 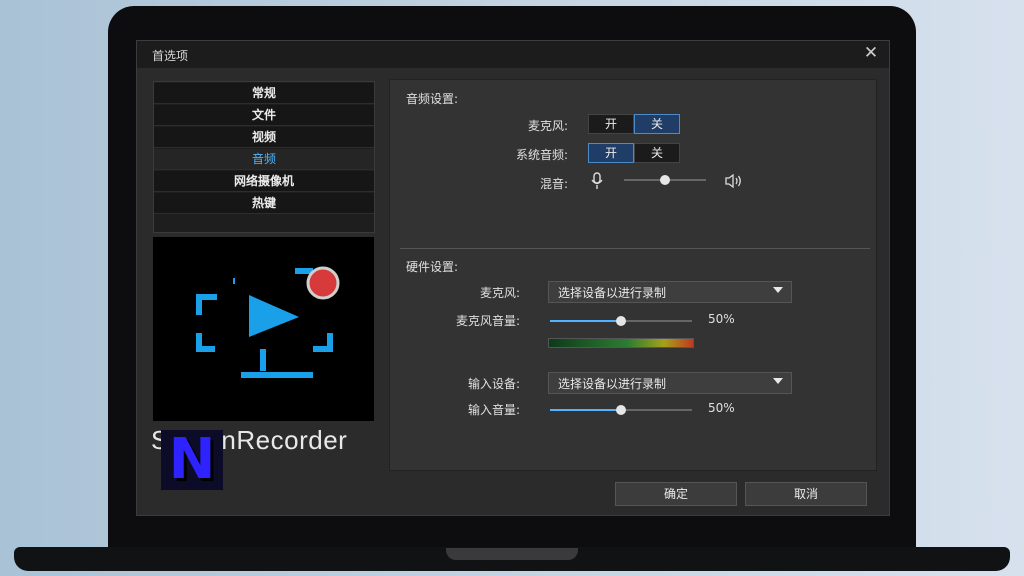 I want to click on close-icon: ✕, so click(x=871, y=53).